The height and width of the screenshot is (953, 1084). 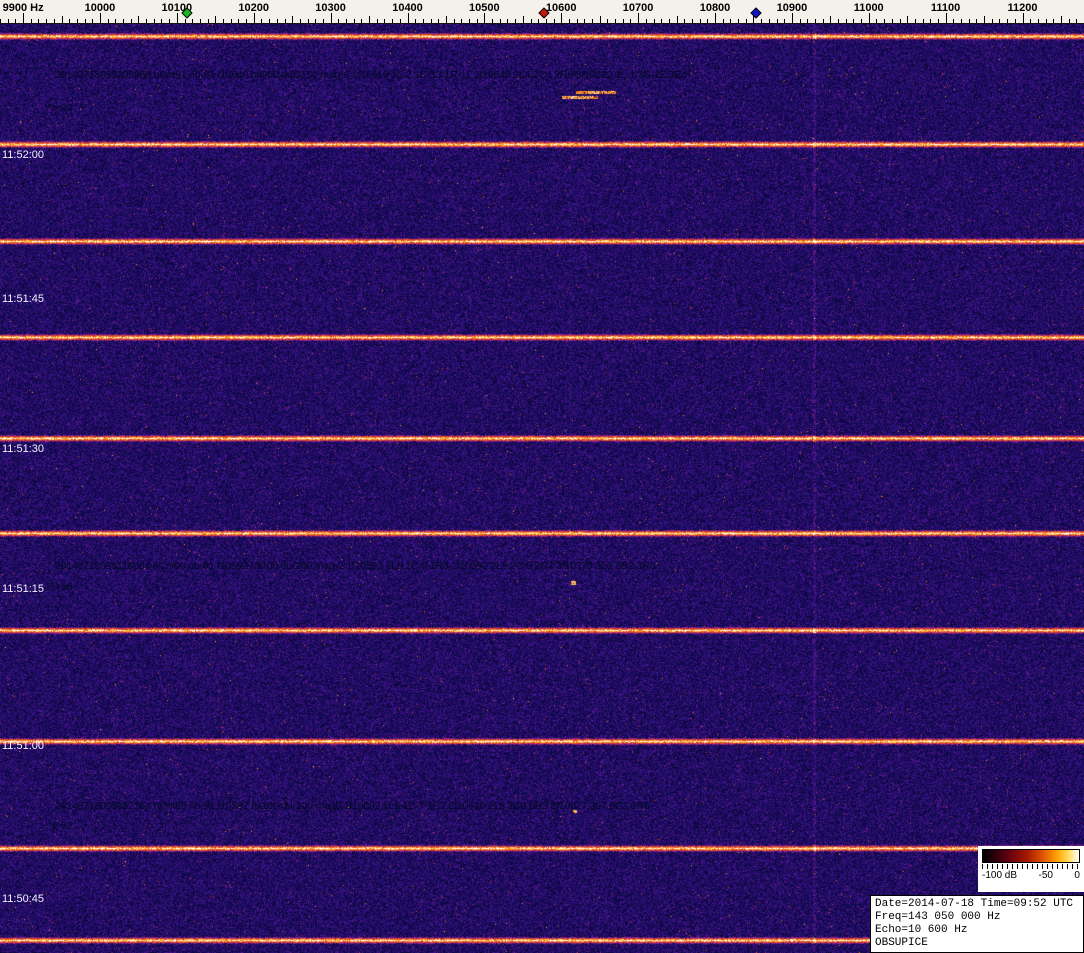 I want to click on freq-label: 10500, so click(x=484, y=8).